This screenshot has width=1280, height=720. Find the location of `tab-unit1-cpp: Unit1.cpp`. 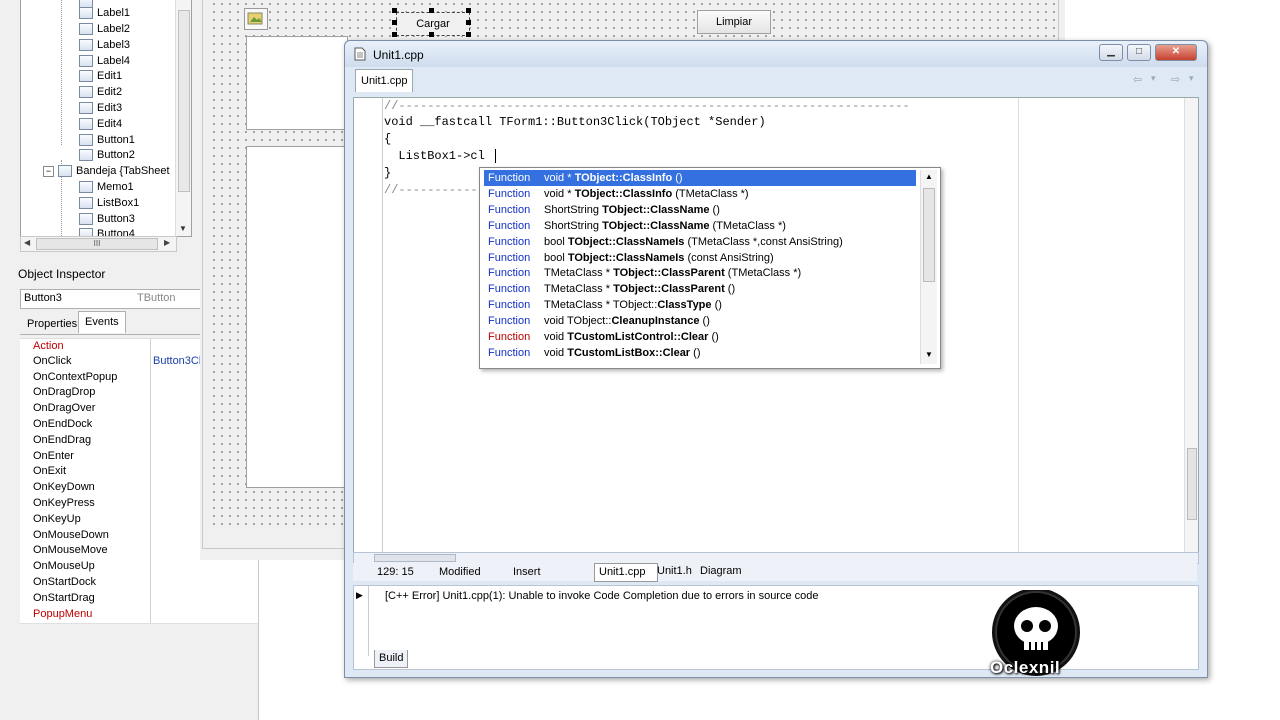

tab-unit1-cpp: Unit1.cpp is located at coordinates (384, 80).